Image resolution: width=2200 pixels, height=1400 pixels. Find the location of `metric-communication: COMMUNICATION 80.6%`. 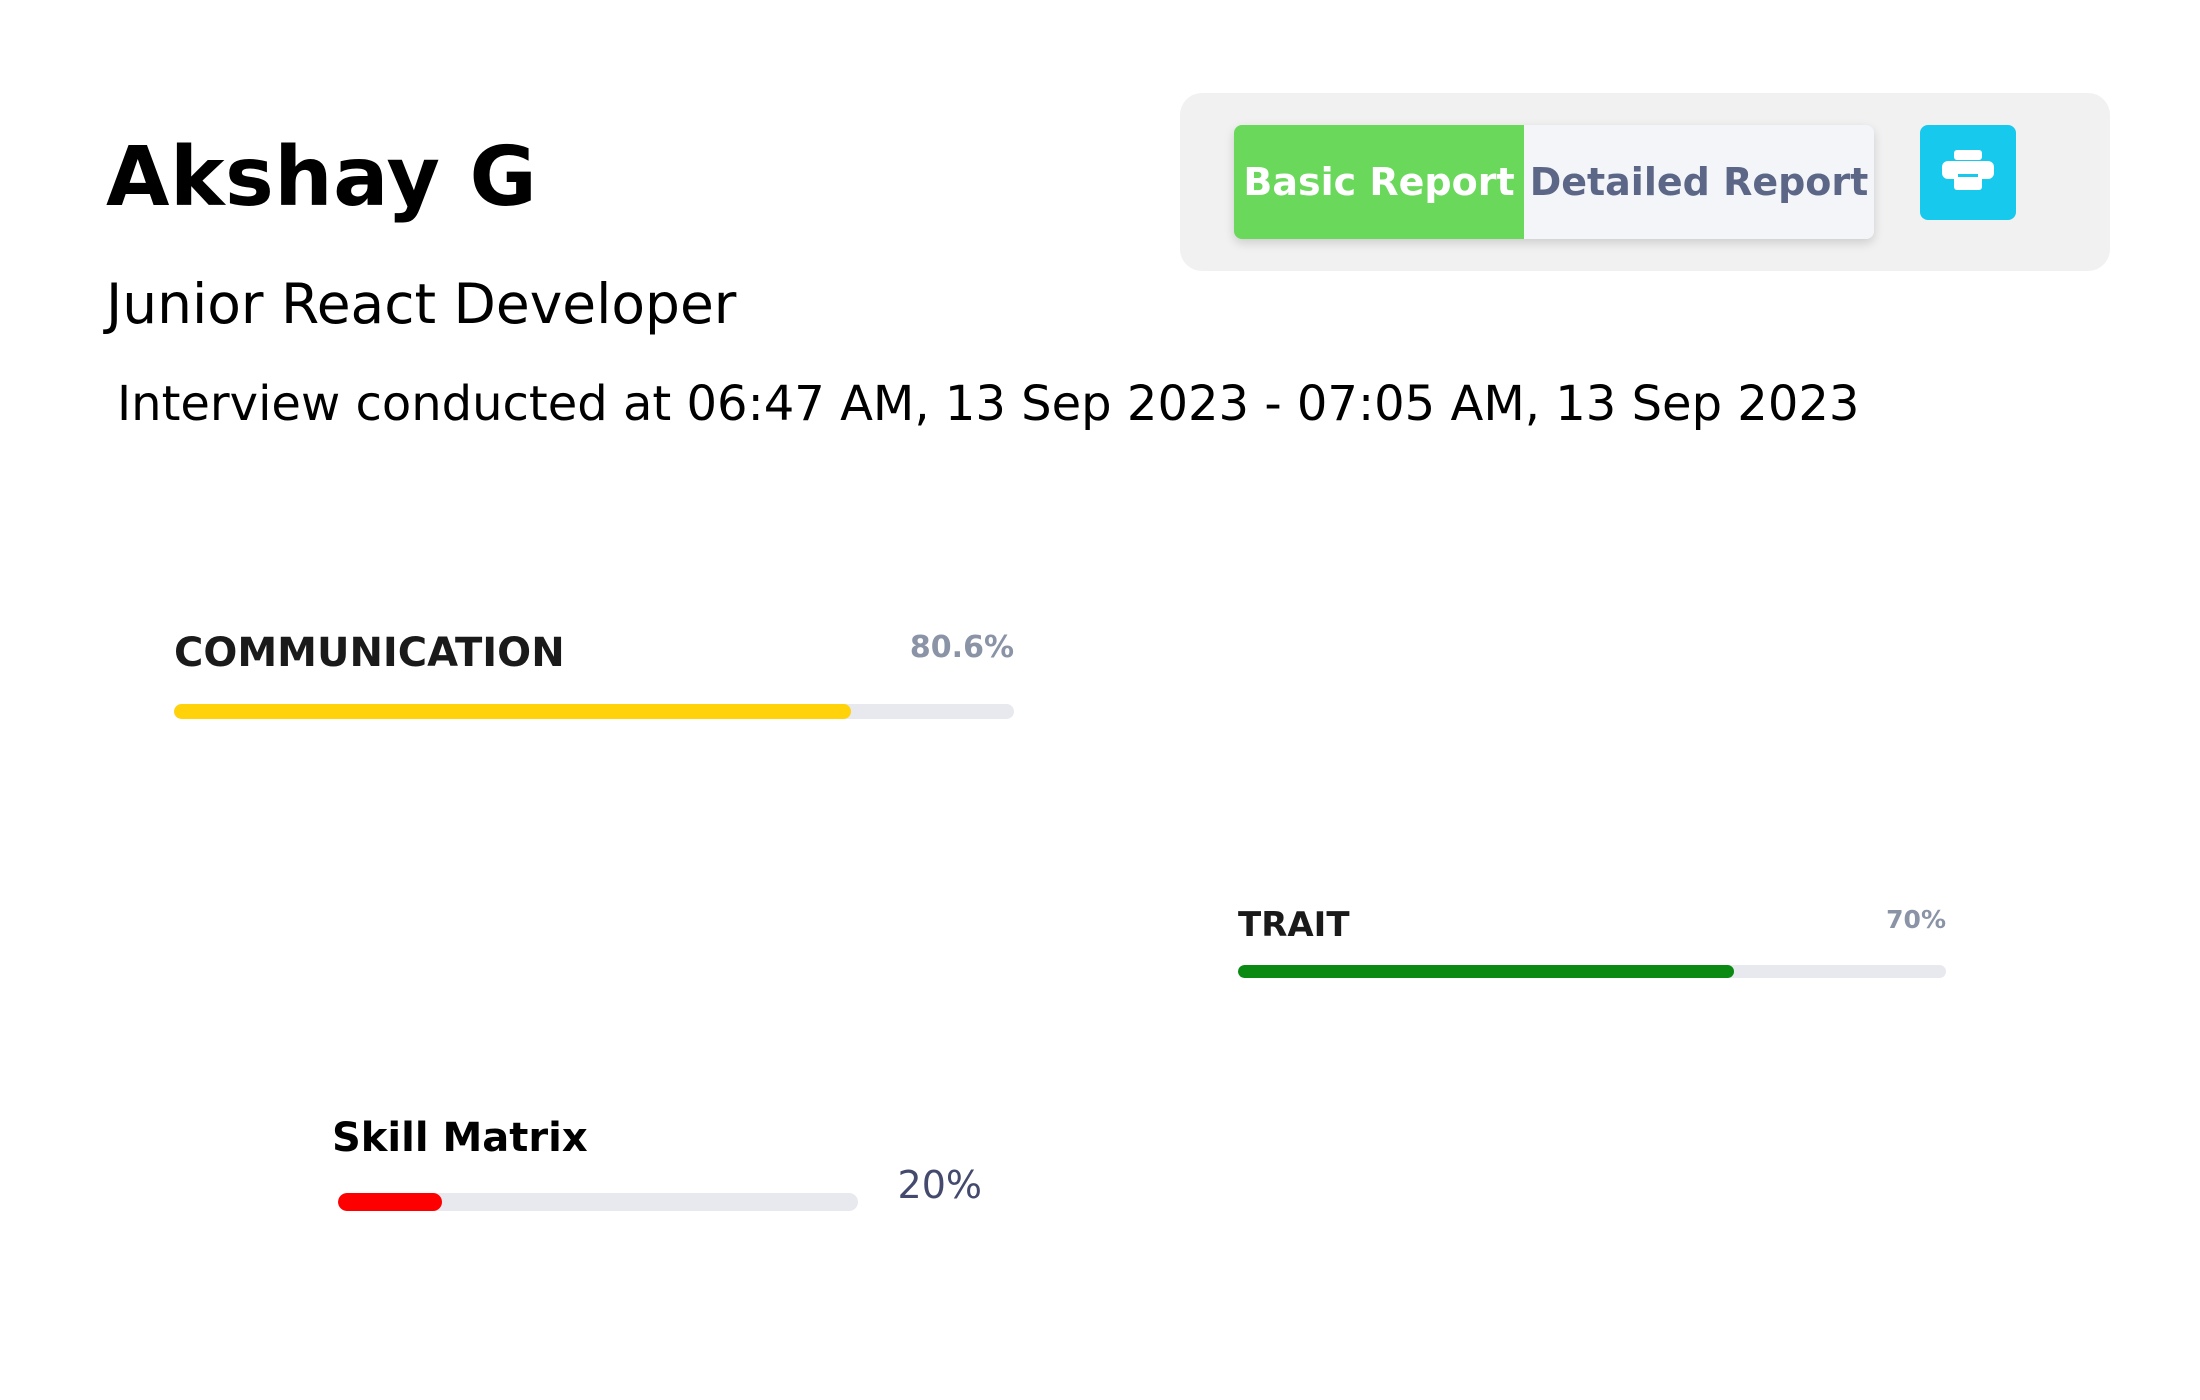

metric-communication: COMMUNICATION 80.6% is located at coordinates (594, 675).